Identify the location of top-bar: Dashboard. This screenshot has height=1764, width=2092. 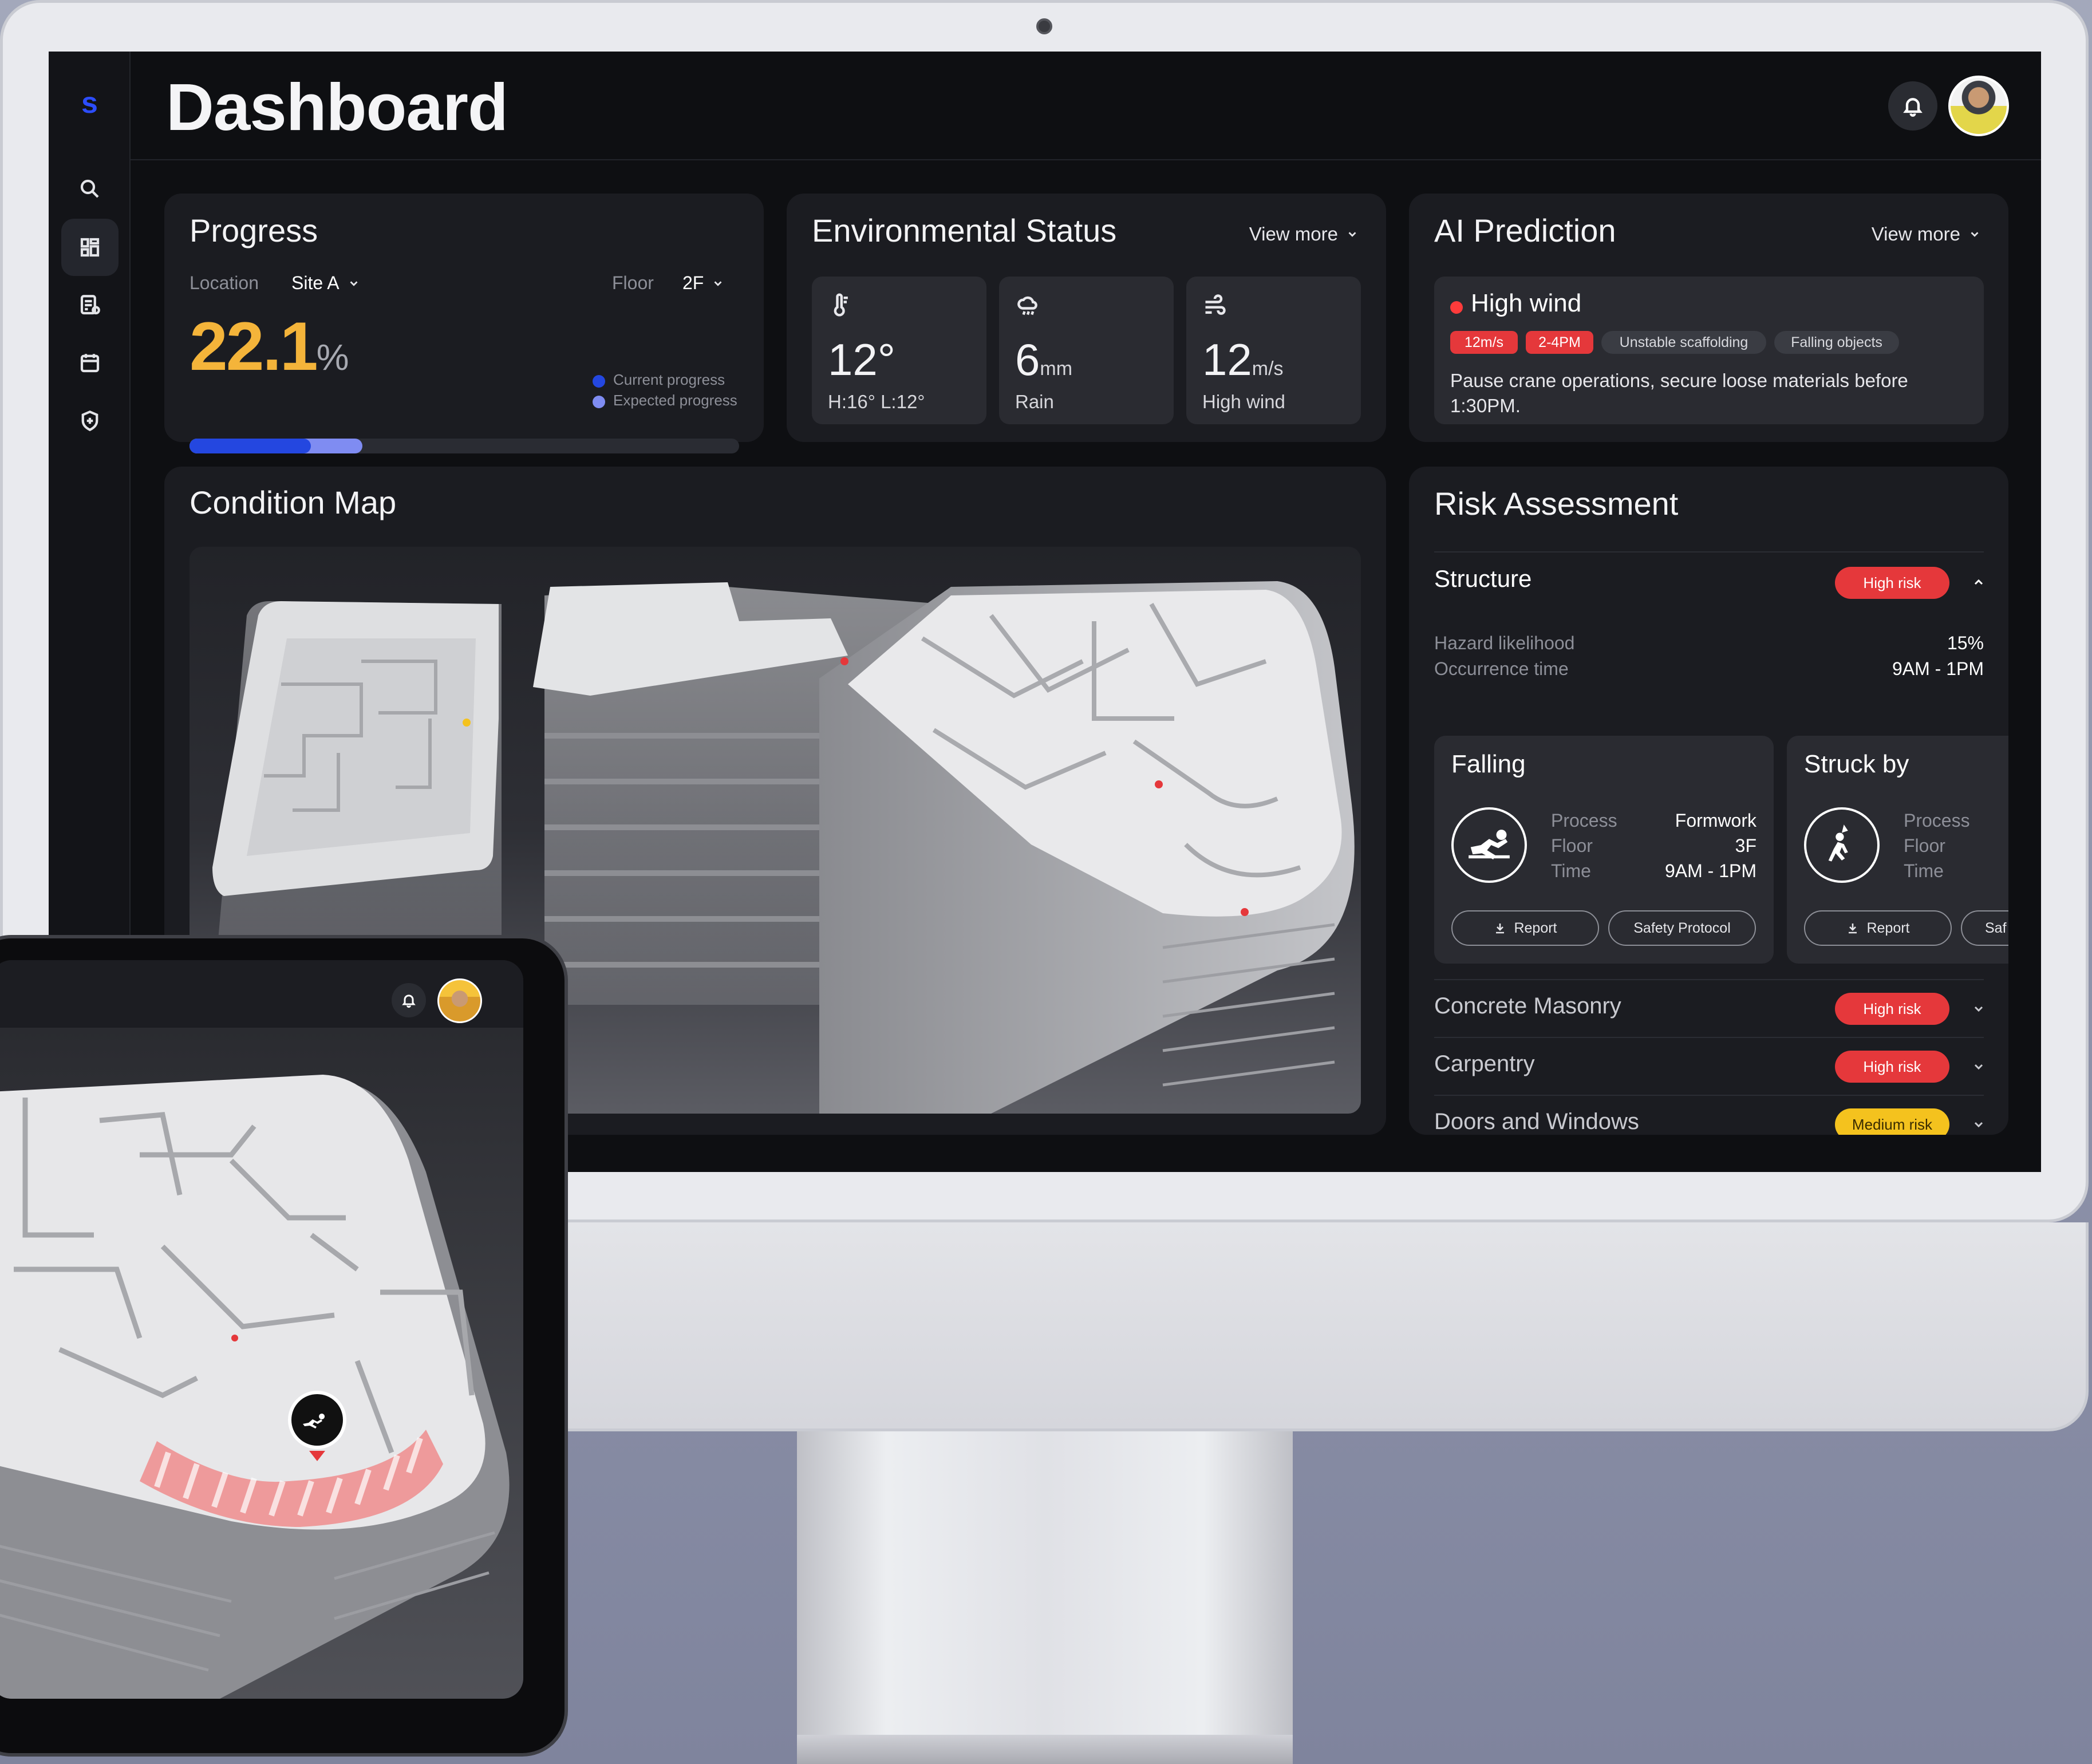
(1086, 106).